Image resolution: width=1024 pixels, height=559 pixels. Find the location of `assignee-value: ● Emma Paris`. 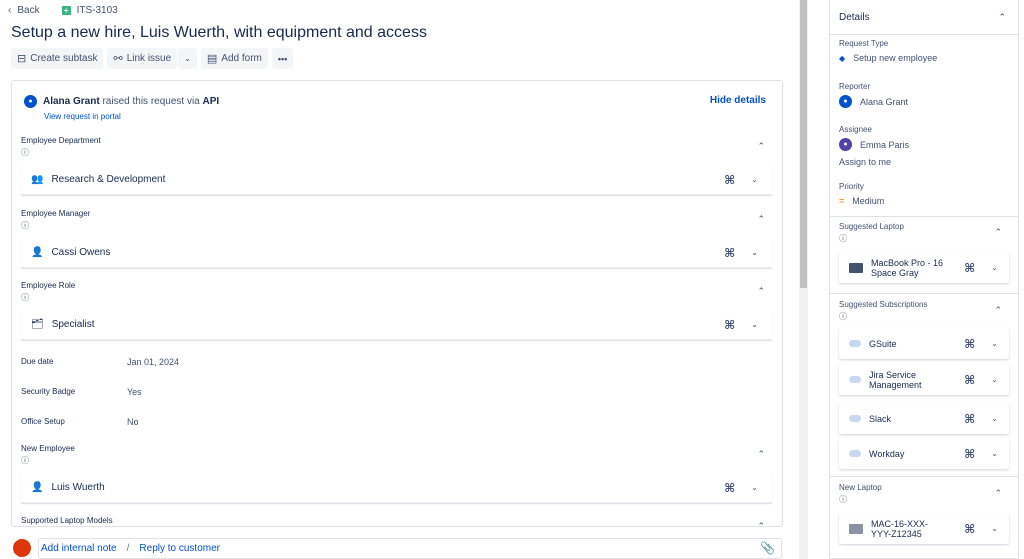

assignee-value: ● Emma Paris is located at coordinates (874, 144).